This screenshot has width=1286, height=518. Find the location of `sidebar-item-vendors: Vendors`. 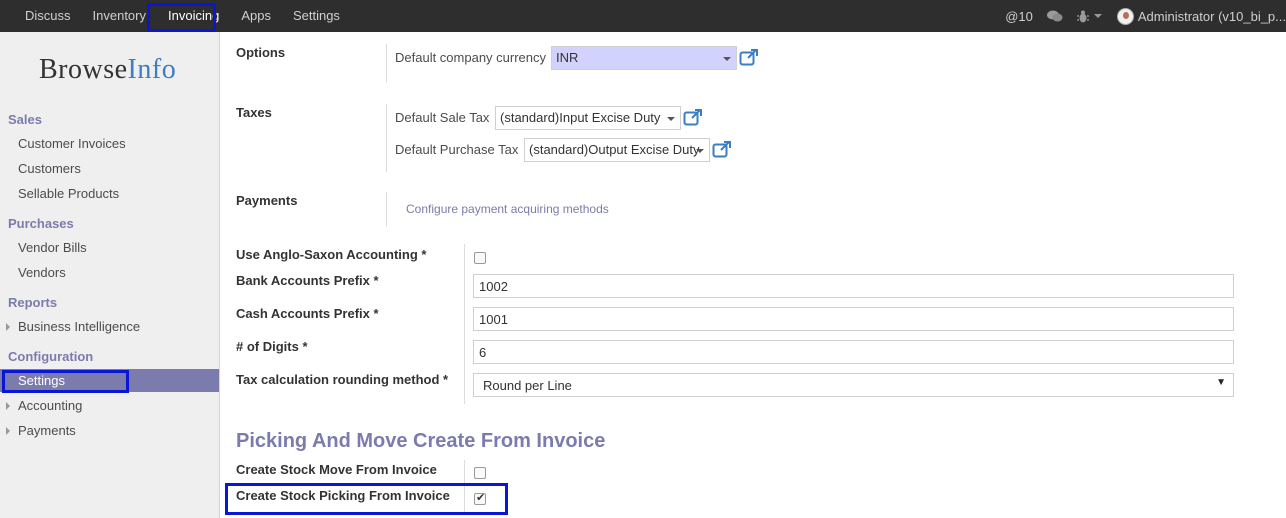

sidebar-item-vendors: Vendors is located at coordinates (42, 272).